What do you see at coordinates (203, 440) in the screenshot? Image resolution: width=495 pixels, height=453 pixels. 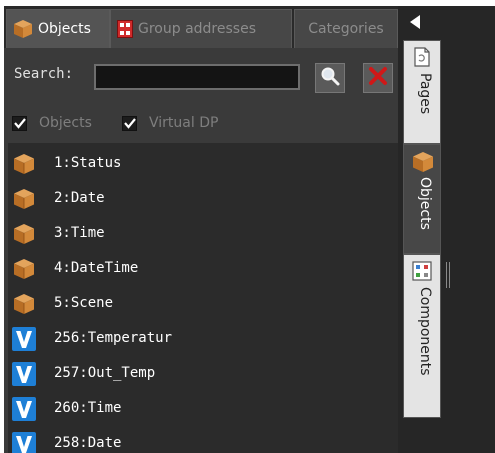 I see `list-item: 258:Date` at bounding box center [203, 440].